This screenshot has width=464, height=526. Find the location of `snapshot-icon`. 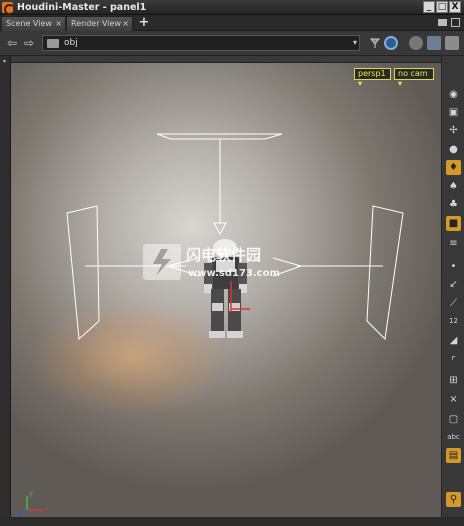

snapshot-icon is located at coordinates (452, 43).